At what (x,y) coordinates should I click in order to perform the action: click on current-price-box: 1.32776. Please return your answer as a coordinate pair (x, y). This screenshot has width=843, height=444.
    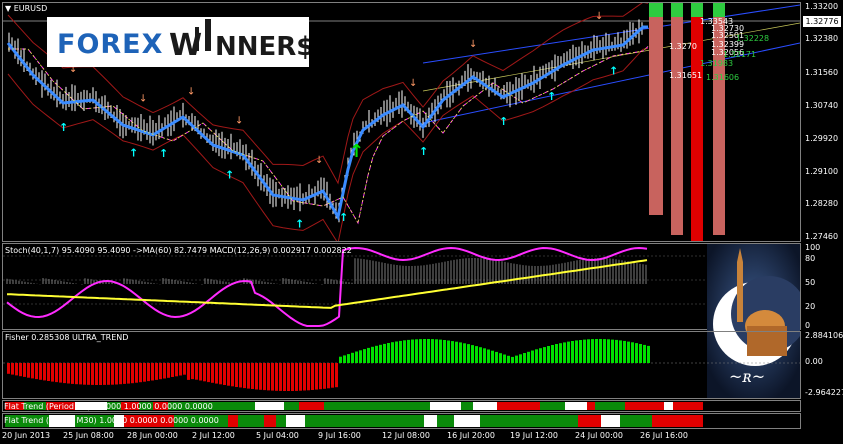
    Looking at the image, I should click on (822, 21).